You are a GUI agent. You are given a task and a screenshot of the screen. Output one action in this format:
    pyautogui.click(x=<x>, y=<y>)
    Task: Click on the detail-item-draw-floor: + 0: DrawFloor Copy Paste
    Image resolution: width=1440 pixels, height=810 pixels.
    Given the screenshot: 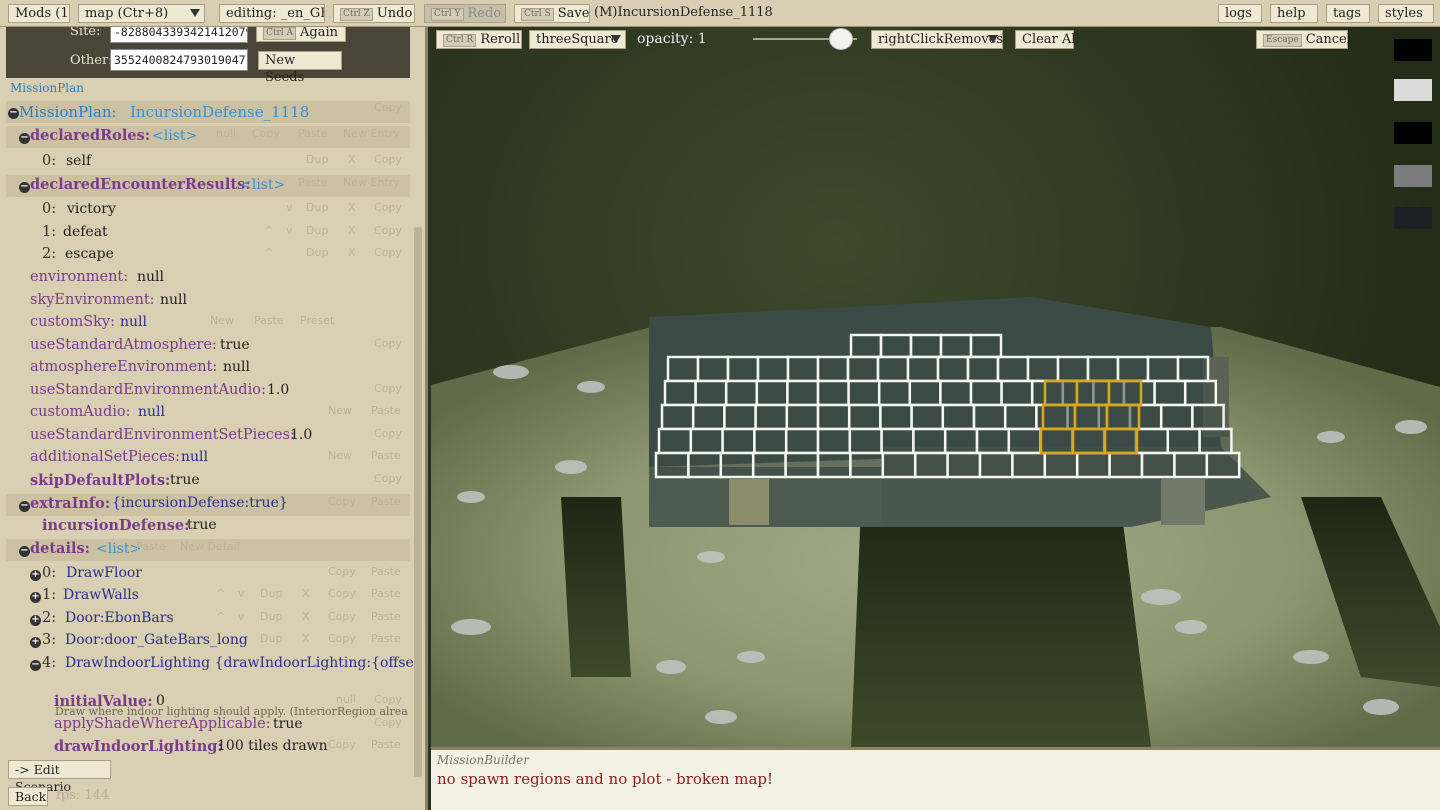 What is the action you would take?
    pyautogui.click(x=208, y=575)
    